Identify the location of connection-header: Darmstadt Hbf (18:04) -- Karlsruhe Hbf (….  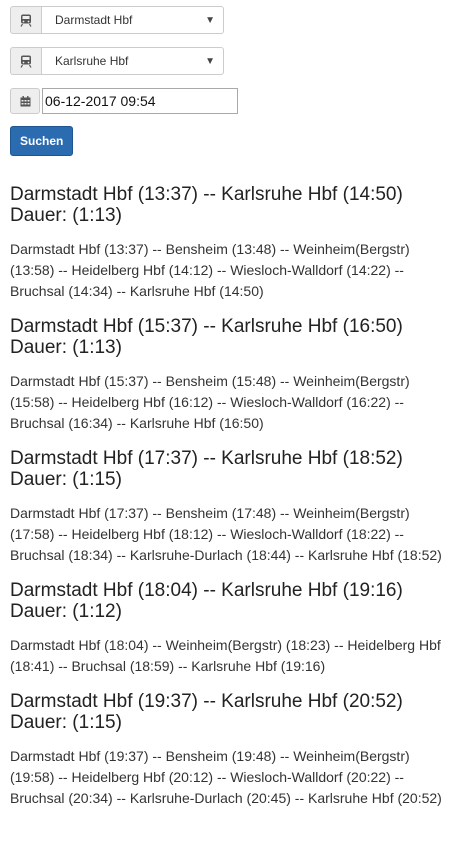
(226, 601).